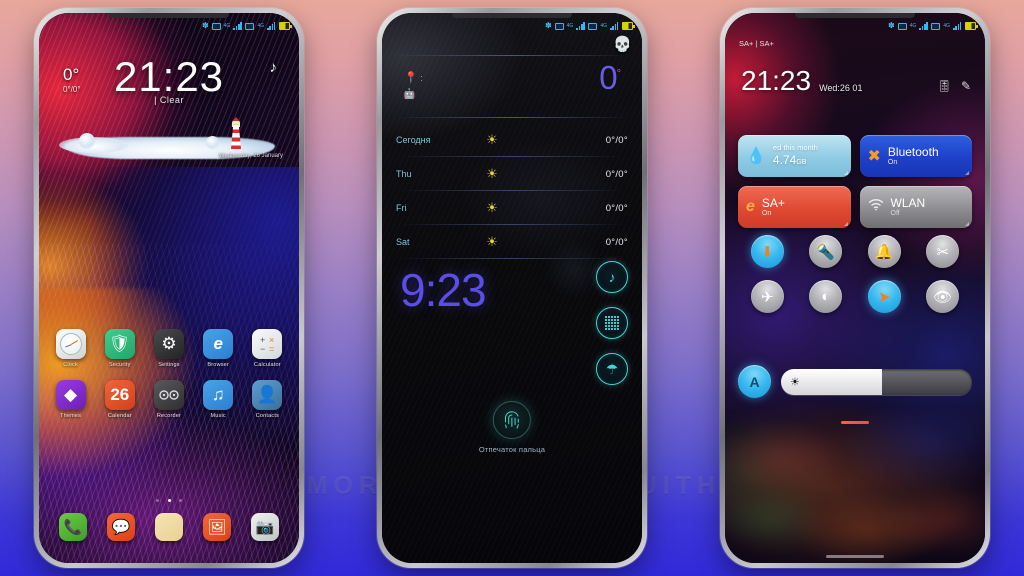 The height and width of the screenshot is (576, 1024). I want to click on status-bar-phone-3: ✽ 4G 4G, so click(855, 26).